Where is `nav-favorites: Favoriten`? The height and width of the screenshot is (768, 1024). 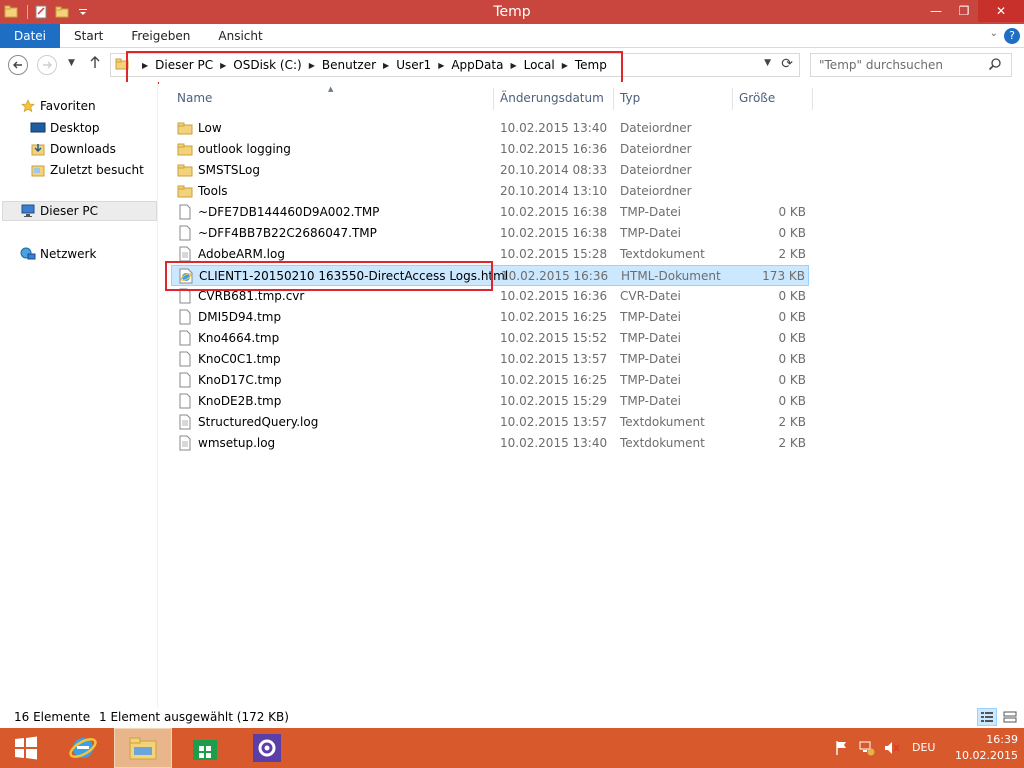 nav-favorites: Favoriten is located at coordinates (58, 106).